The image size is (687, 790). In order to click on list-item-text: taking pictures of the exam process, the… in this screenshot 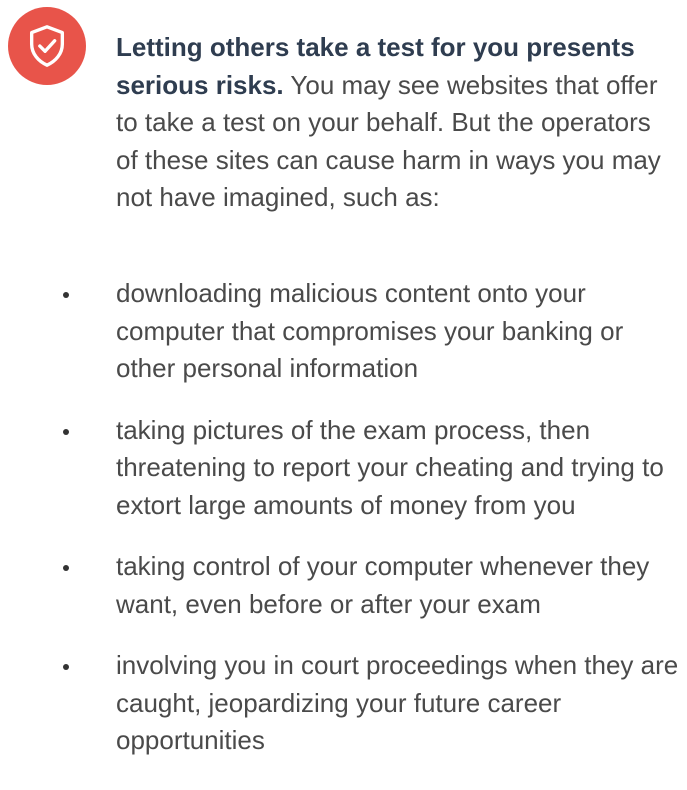, I will do `click(390, 467)`.